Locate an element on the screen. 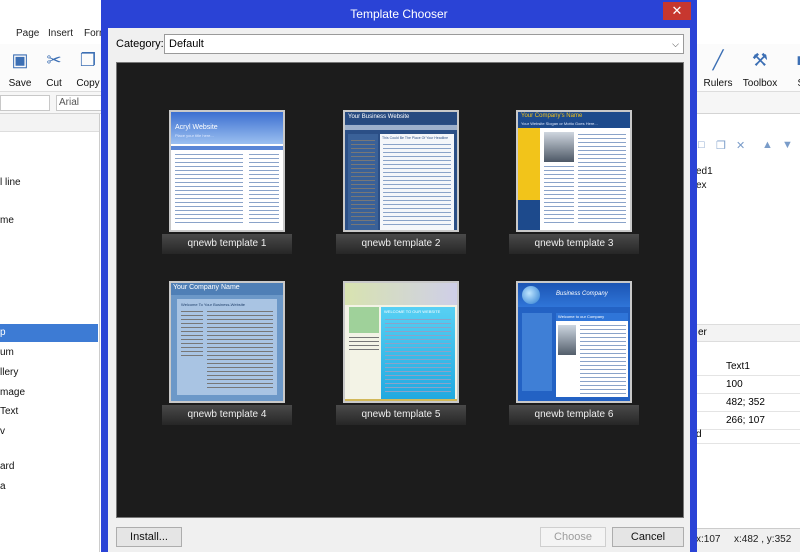 This screenshot has width=800, height=552. cancel-button: Cancel is located at coordinates (648, 537).